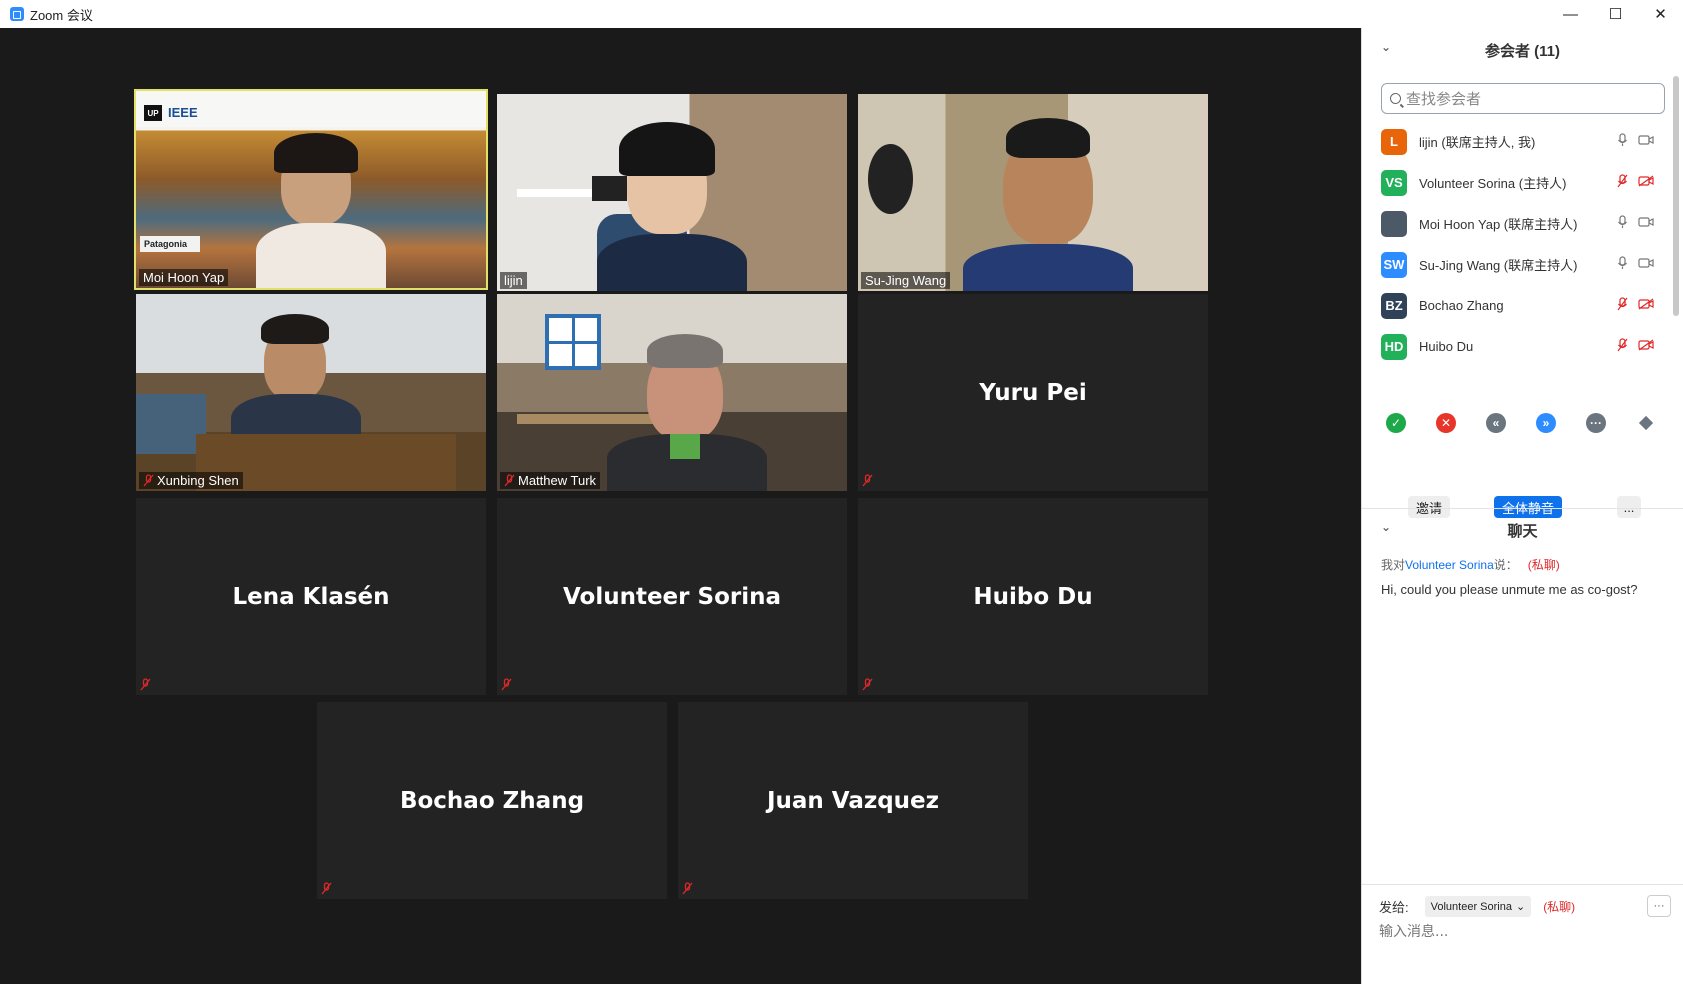 This screenshot has width=1683, height=984. I want to click on video-feed, so click(672, 192).